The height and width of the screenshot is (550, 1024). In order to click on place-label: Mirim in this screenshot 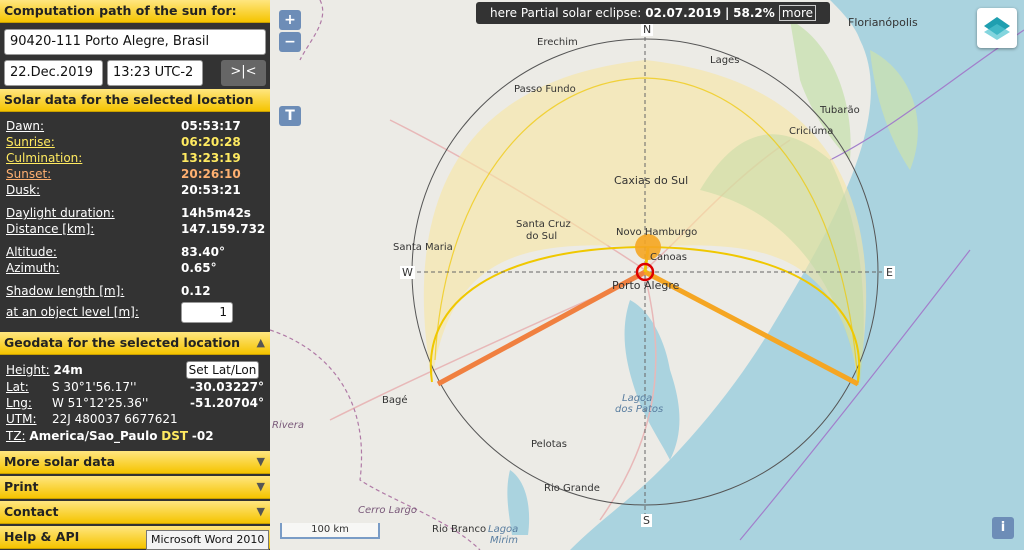, I will do `click(504, 540)`.